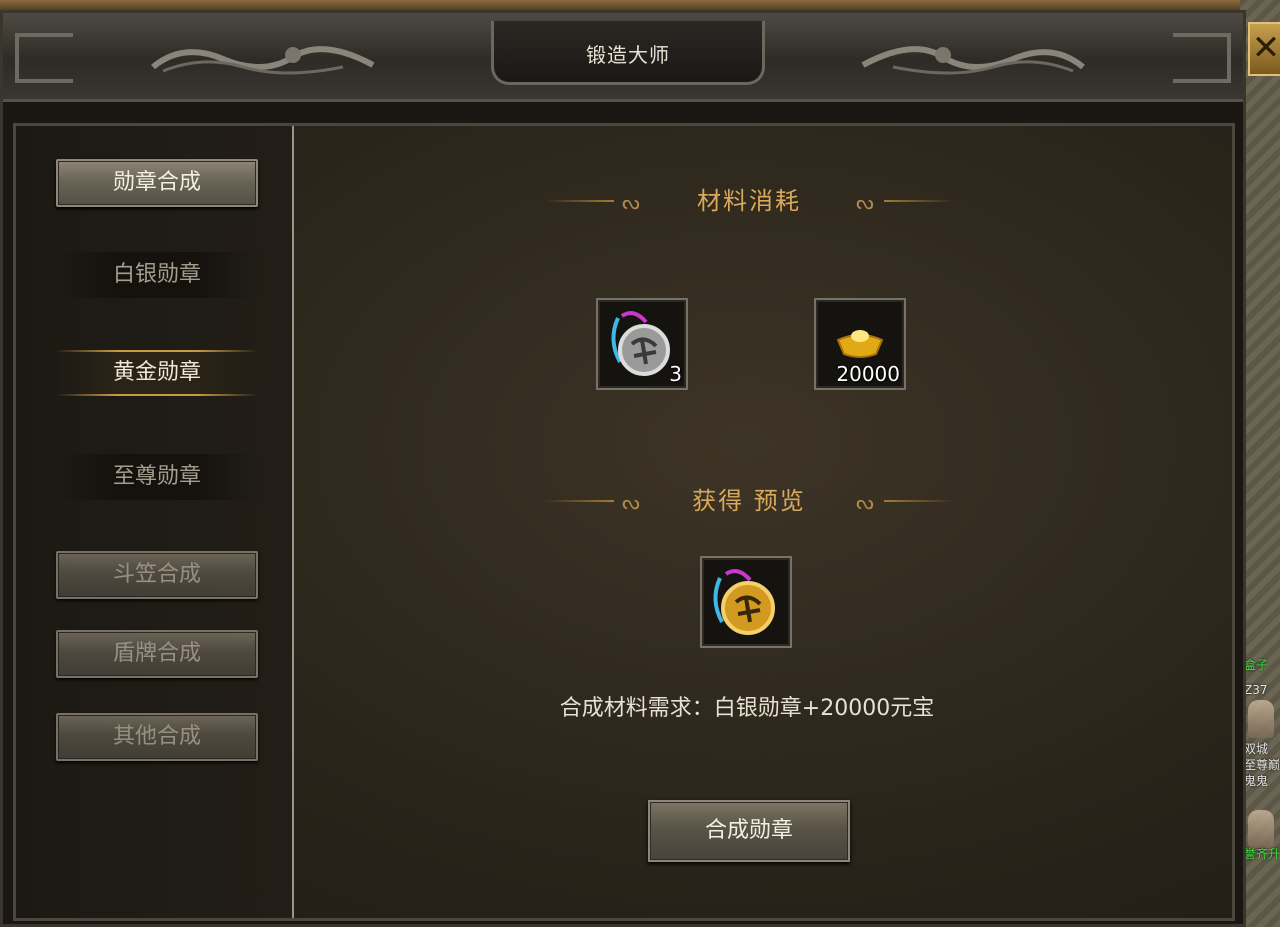 The width and height of the screenshot is (1280, 927). I want to click on category-button-other: 其他合成, so click(157, 737).